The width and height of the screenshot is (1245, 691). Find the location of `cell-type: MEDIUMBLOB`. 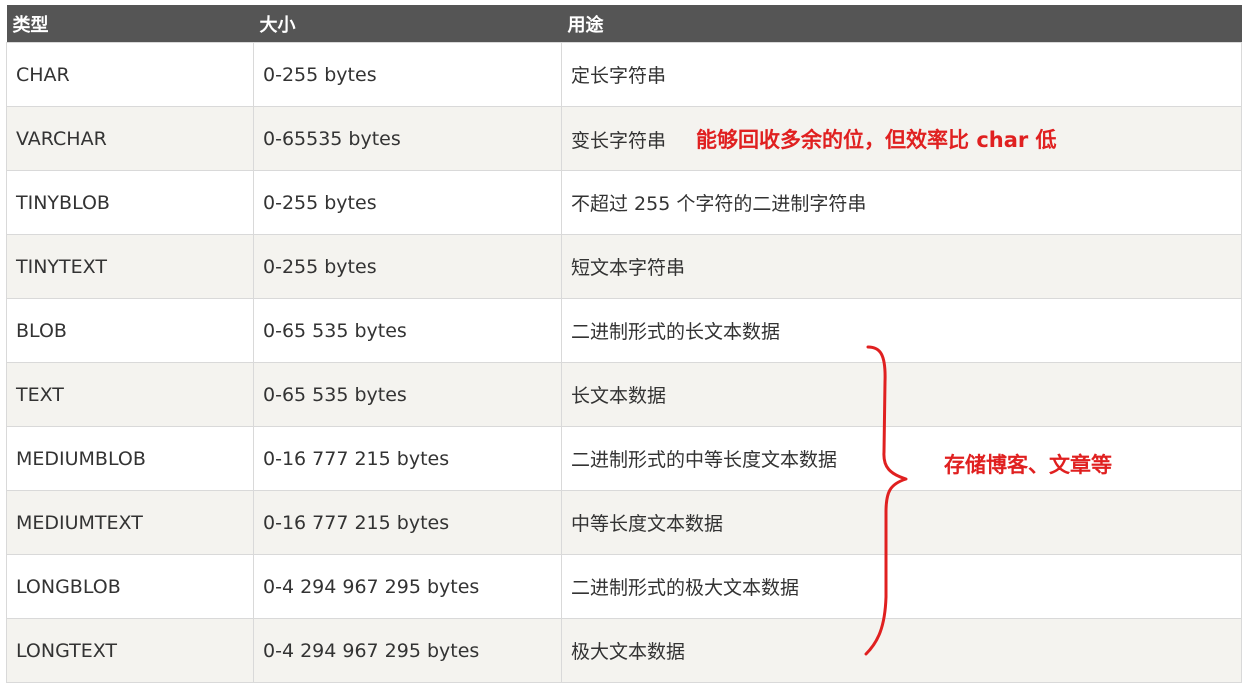

cell-type: MEDIUMBLOB is located at coordinates (130, 458).